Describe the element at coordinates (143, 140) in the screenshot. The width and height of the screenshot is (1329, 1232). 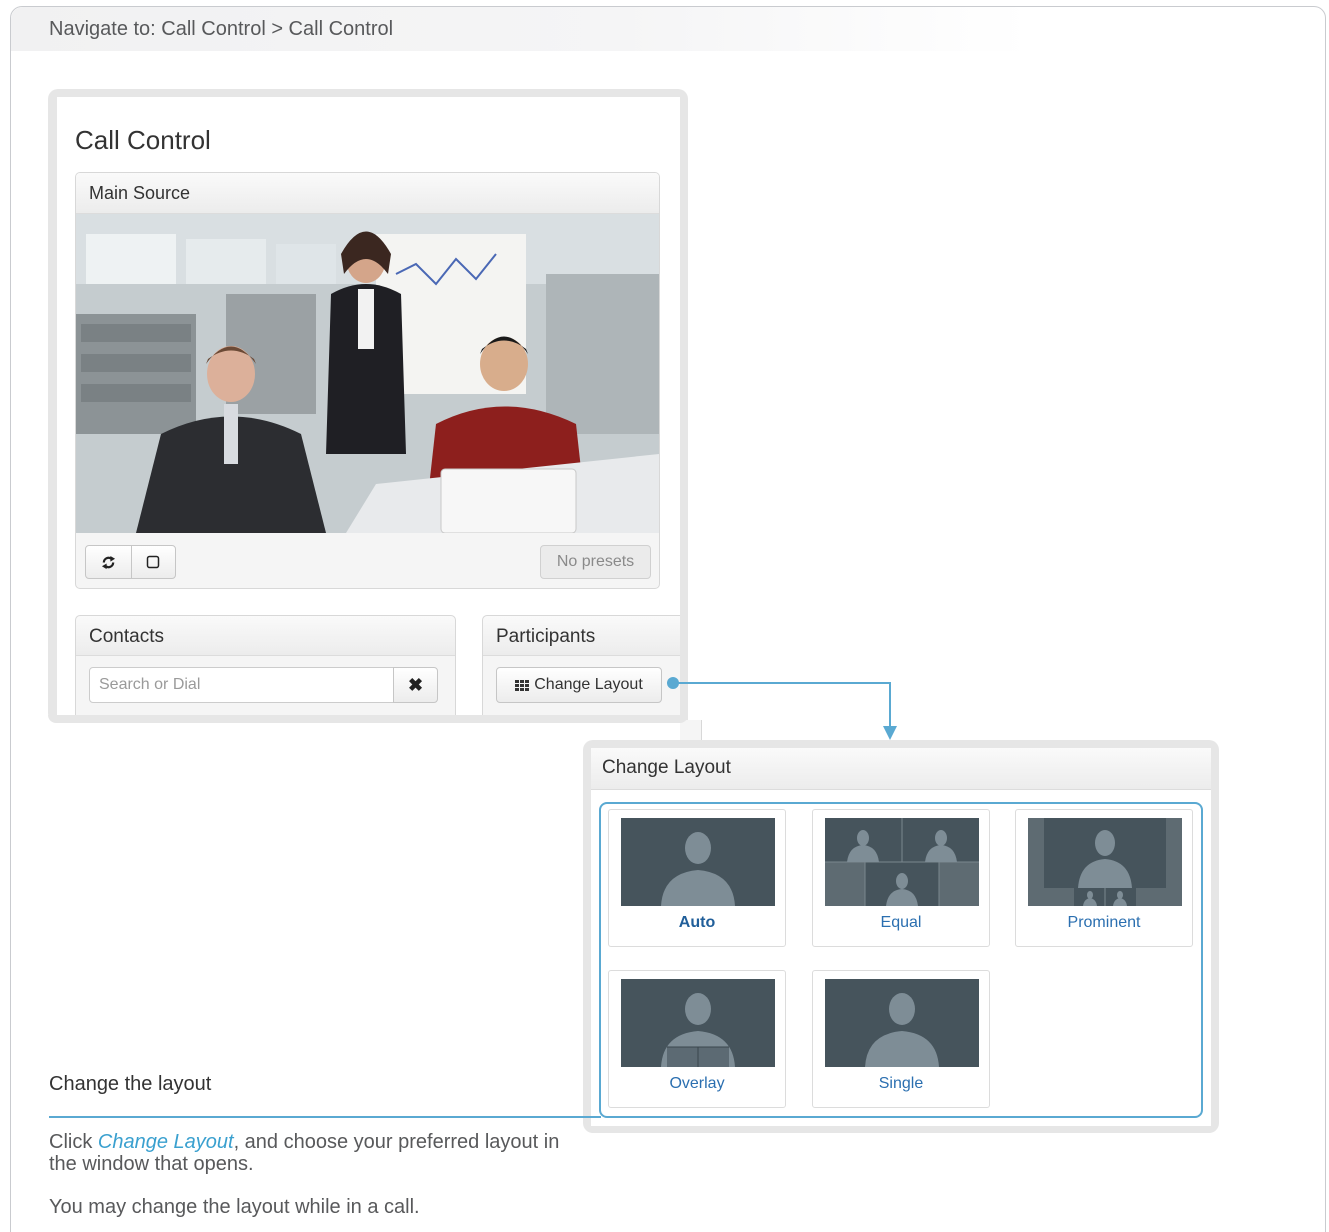
I see `page-title: Call Control` at that location.